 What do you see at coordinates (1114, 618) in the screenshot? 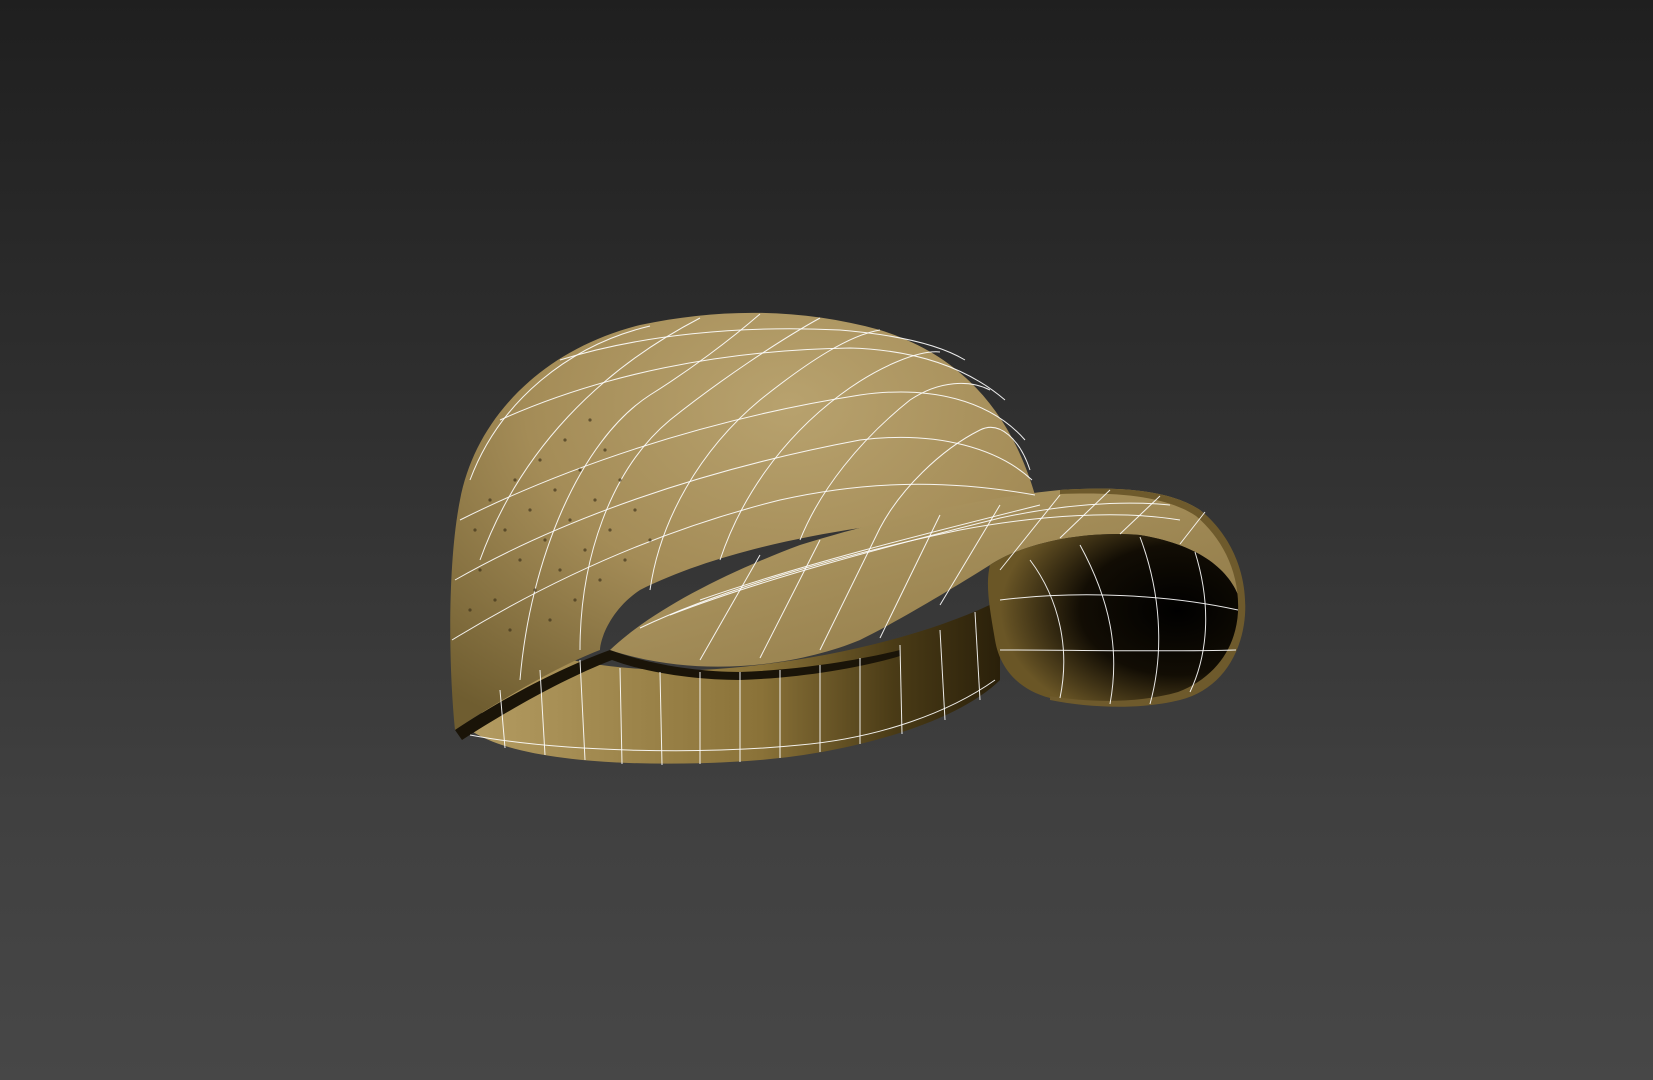
I see `cap-brim-underside` at bounding box center [1114, 618].